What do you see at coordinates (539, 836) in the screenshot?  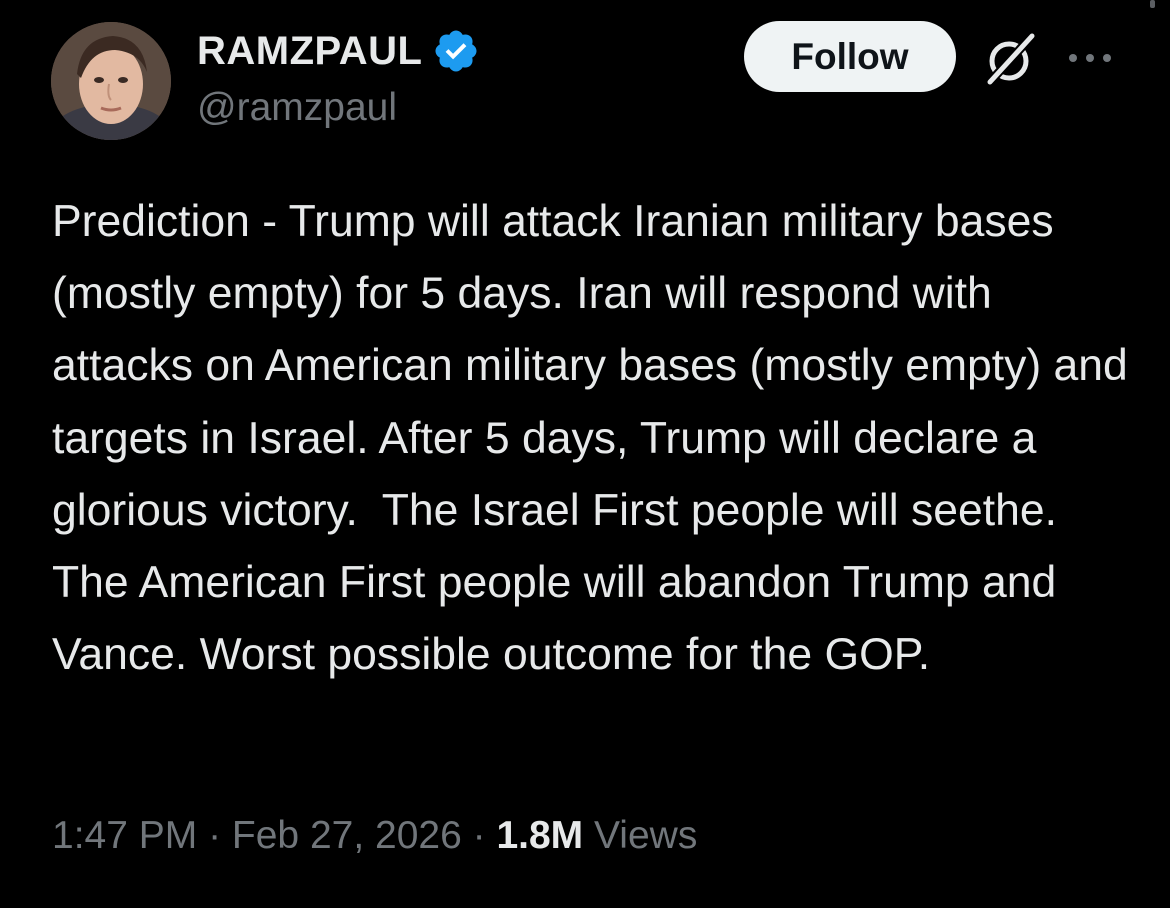 I see `views-count: 1.8M` at bounding box center [539, 836].